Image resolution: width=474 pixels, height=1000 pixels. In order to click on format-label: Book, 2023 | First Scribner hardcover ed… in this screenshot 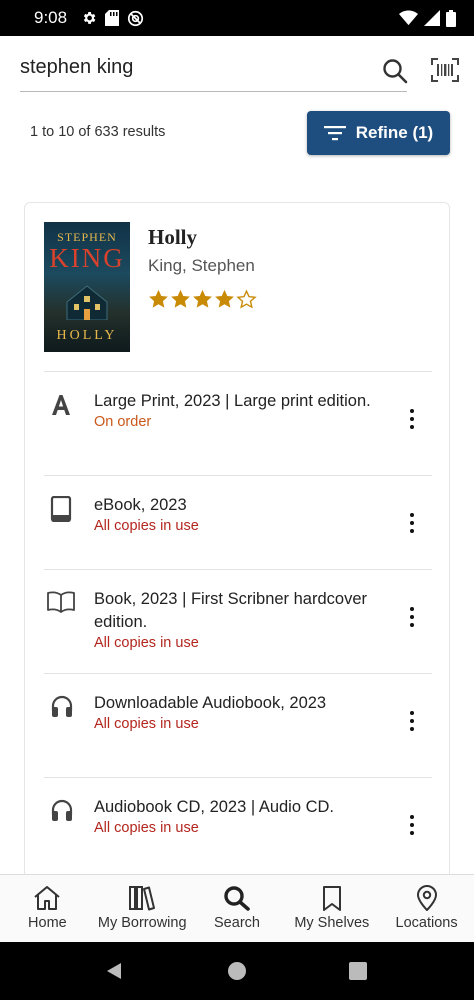, I will do `click(230, 610)`.